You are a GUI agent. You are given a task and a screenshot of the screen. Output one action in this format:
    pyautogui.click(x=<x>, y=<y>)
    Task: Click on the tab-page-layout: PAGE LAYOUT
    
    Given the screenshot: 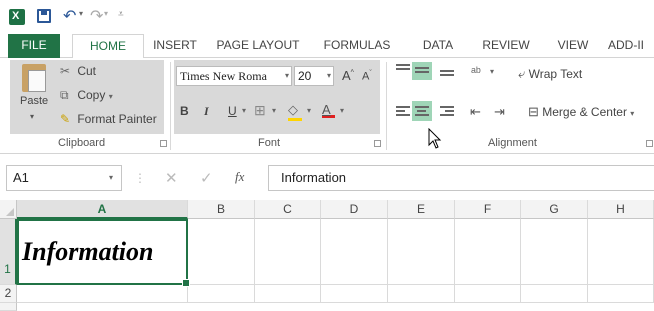 What is the action you would take?
    pyautogui.click(x=258, y=46)
    